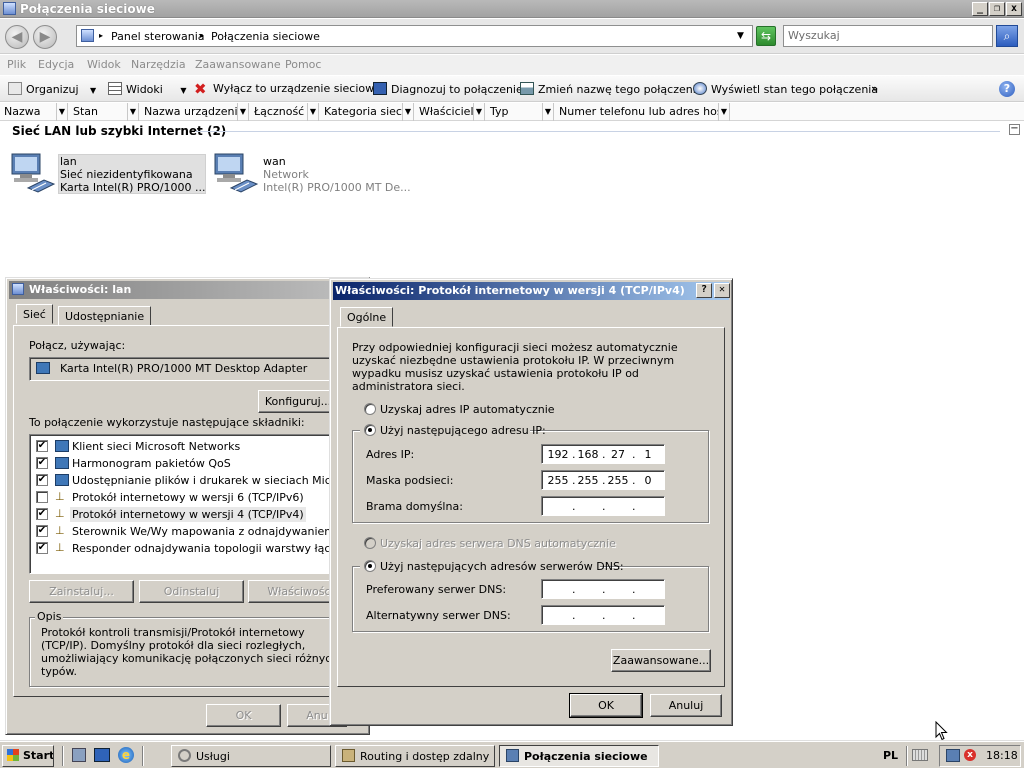 The height and width of the screenshot is (768, 1024). I want to click on column-status: Stan, so click(98, 112).